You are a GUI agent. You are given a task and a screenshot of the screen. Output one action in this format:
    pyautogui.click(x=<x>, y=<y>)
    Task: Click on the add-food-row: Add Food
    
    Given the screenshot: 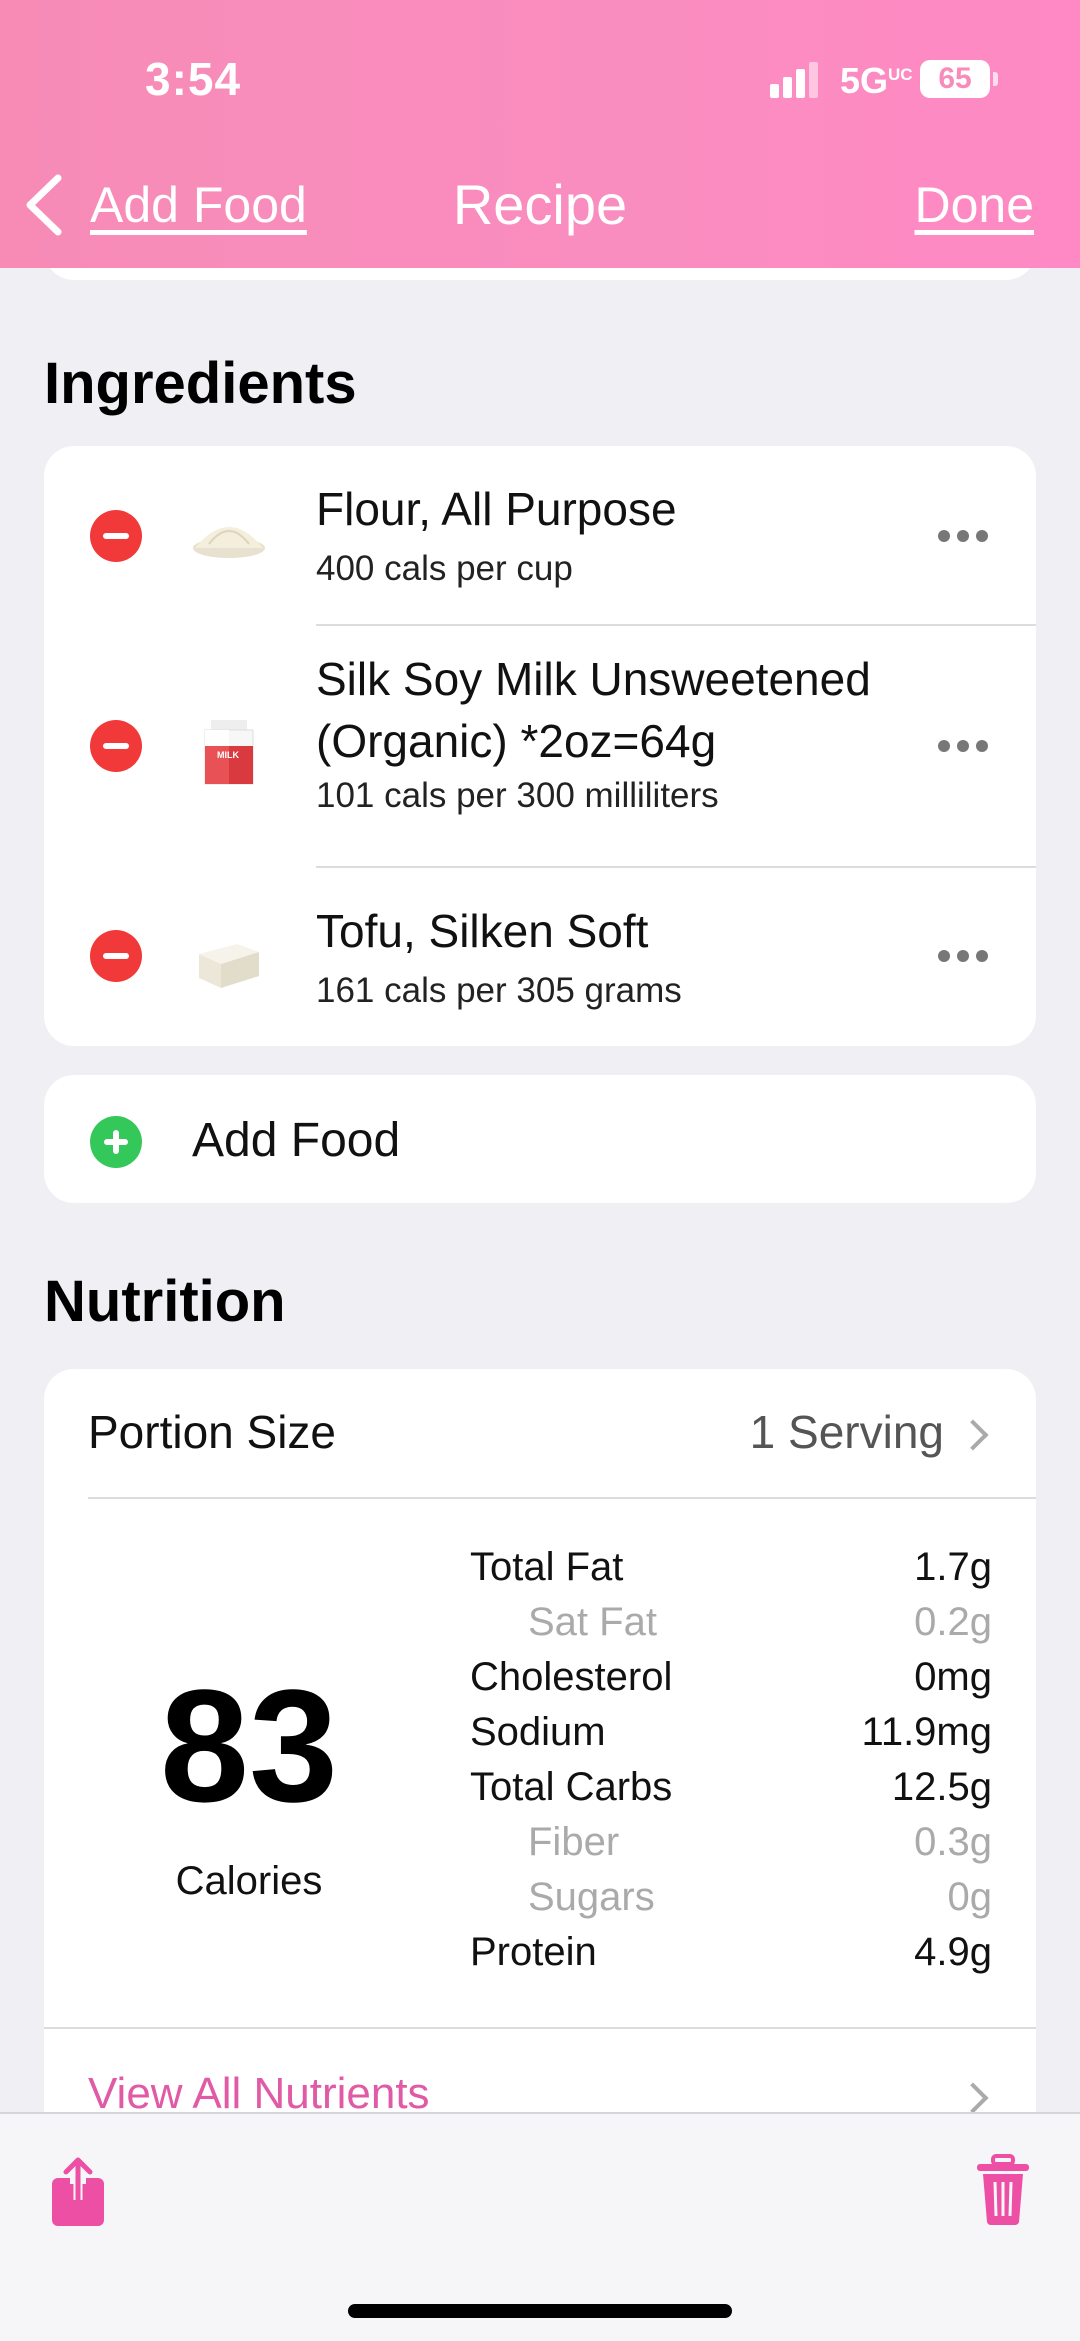 What is the action you would take?
    pyautogui.click(x=540, y=1139)
    